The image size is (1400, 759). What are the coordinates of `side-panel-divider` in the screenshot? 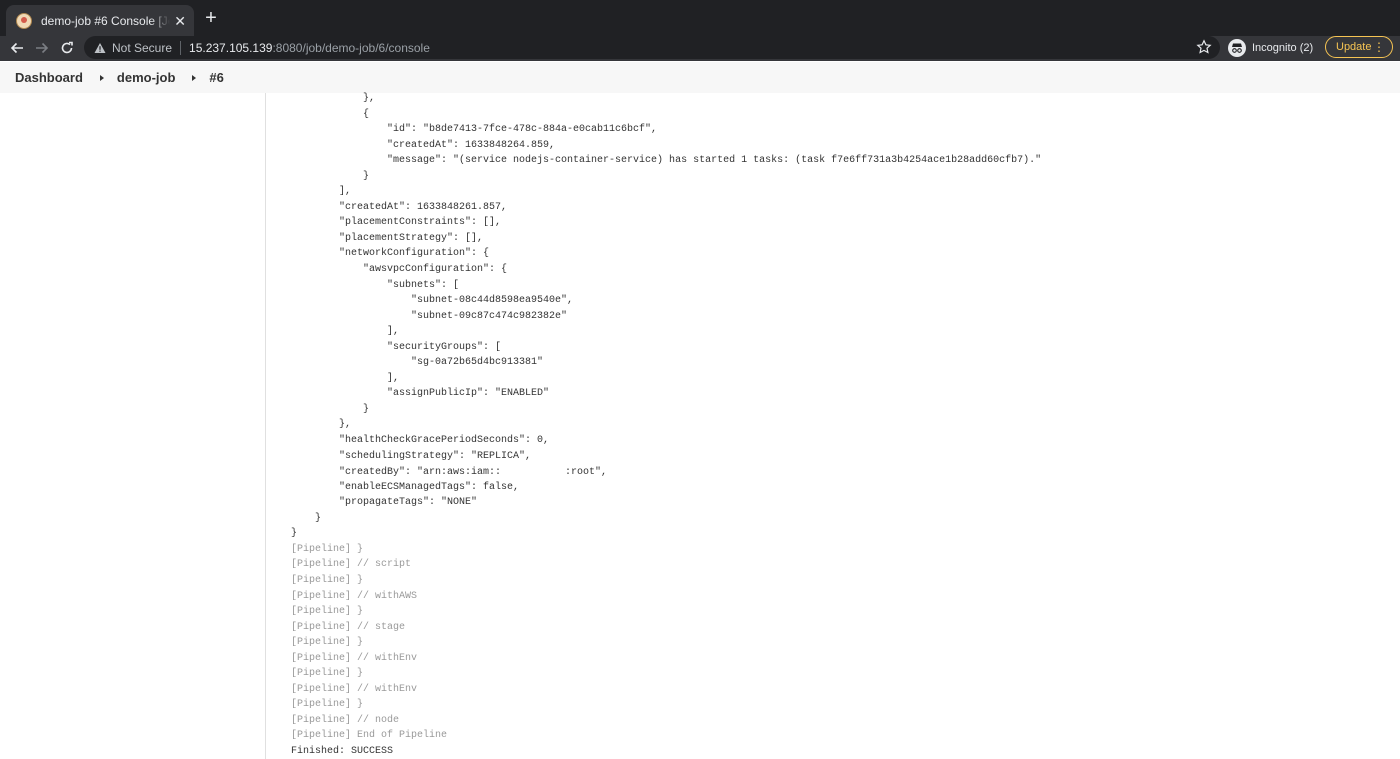 It's located at (265, 426).